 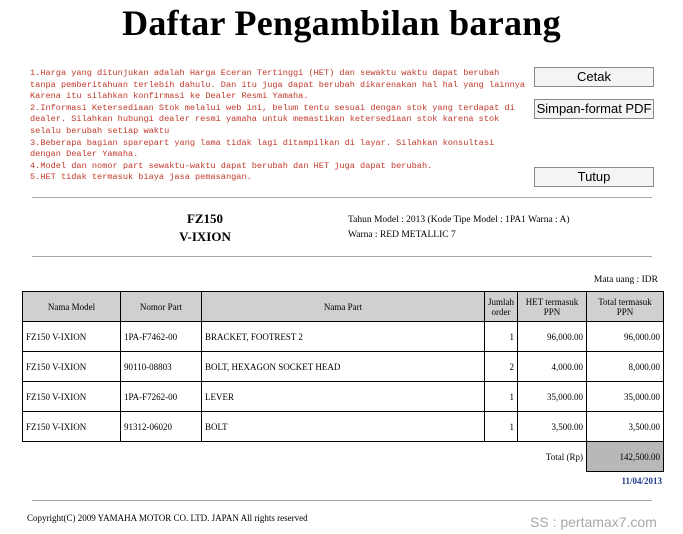 I want to click on watermark: SS : pertamax7.com, so click(x=593, y=522).